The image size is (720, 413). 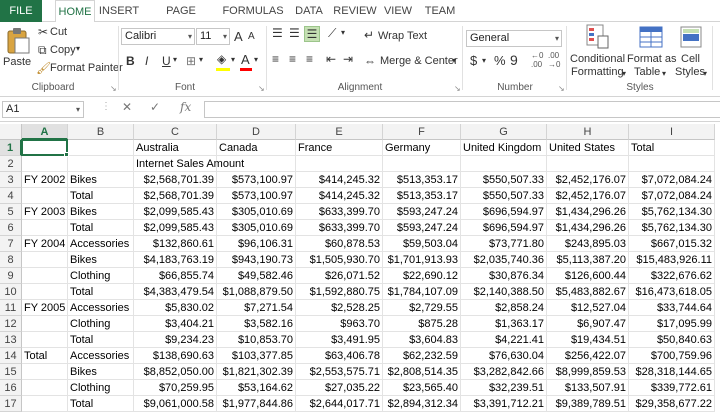 What do you see at coordinates (504, 212) in the screenshot?
I see `cell-g5: $696,594.97` at bounding box center [504, 212].